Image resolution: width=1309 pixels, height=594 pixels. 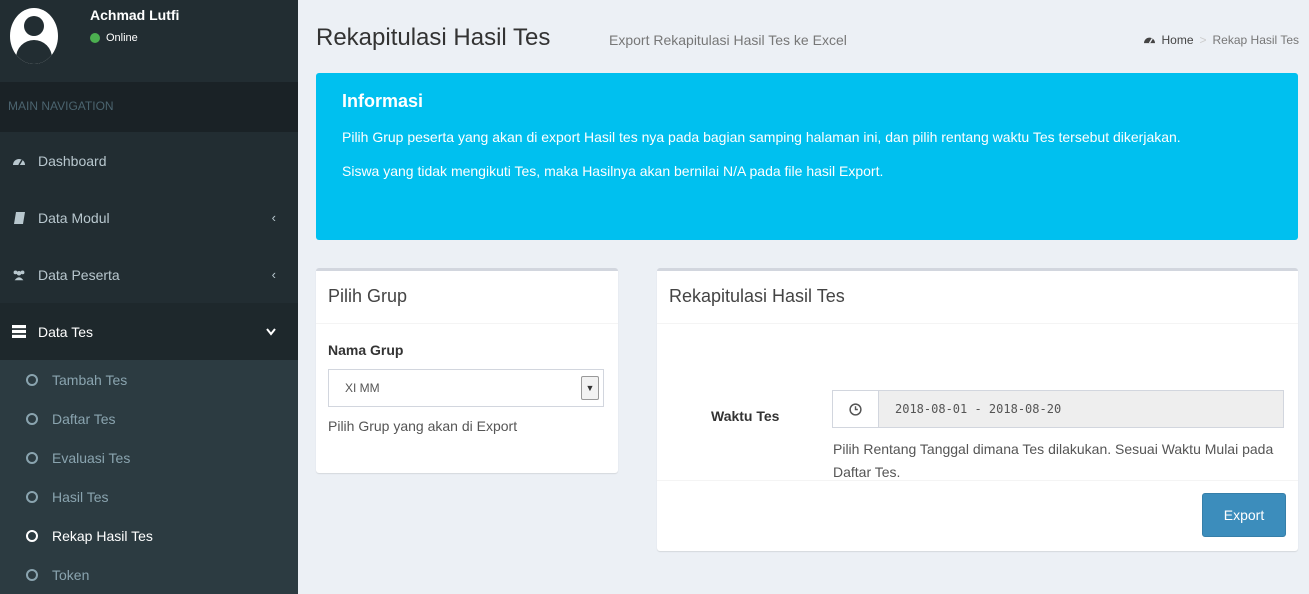 What do you see at coordinates (34, 36) in the screenshot?
I see `avatar` at bounding box center [34, 36].